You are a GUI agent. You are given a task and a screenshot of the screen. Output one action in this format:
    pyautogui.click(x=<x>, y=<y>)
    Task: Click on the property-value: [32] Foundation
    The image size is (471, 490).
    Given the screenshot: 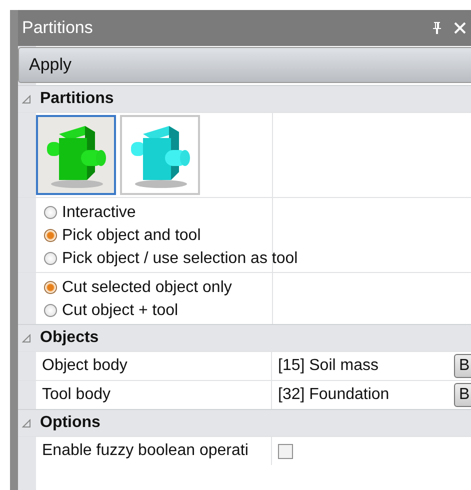 What is the action you would take?
    pyautogui.click(x=366, y=395)
    